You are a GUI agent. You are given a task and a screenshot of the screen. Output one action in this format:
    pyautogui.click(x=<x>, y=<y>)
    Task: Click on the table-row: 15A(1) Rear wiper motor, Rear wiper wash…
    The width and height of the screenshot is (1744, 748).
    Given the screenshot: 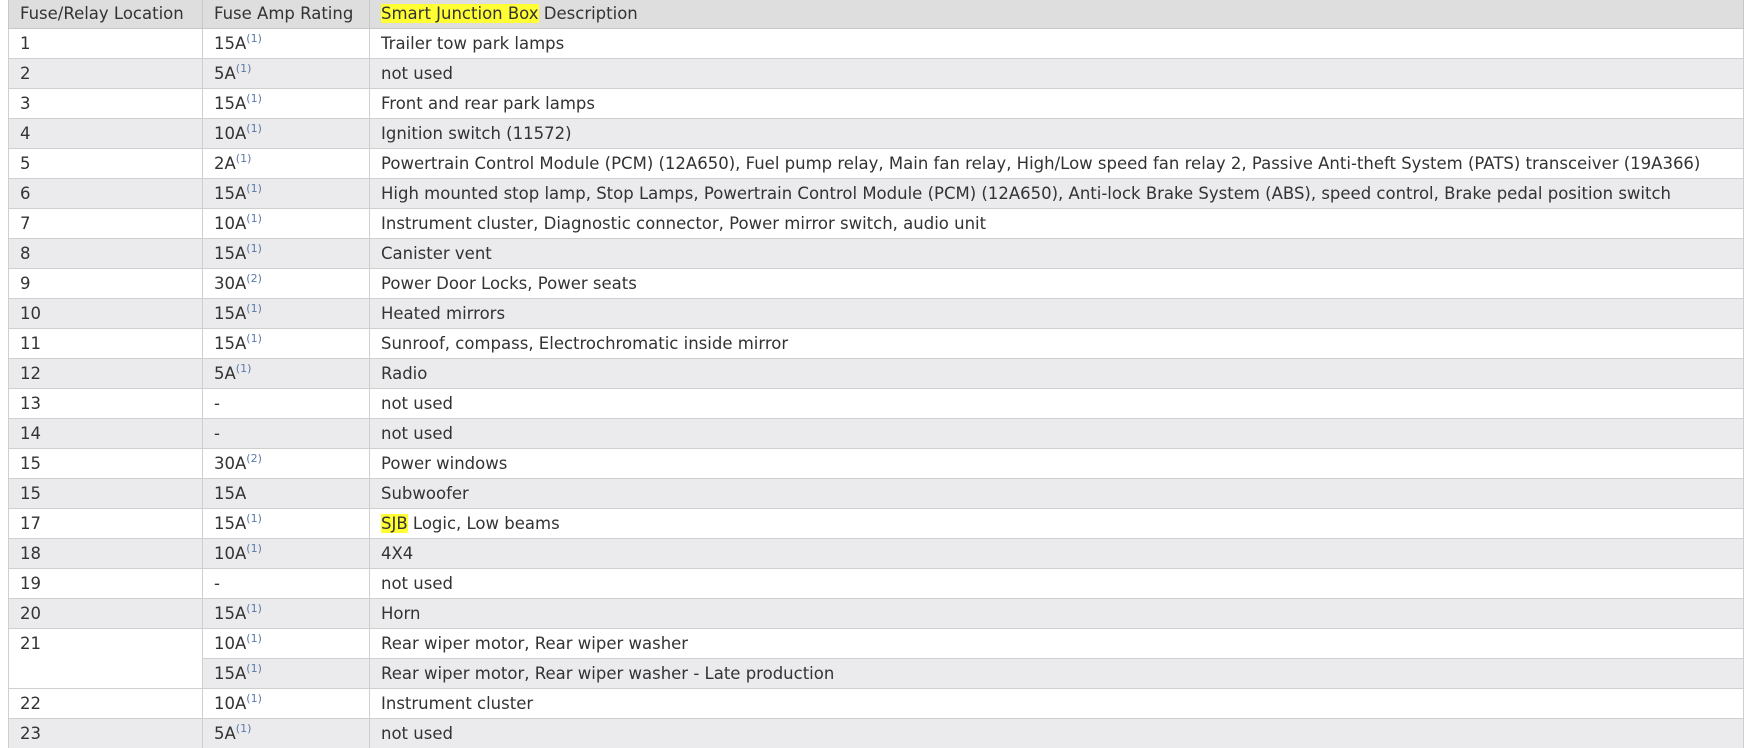 What is the action you would take?
    pyautogui.click(x=876, y=673)
    